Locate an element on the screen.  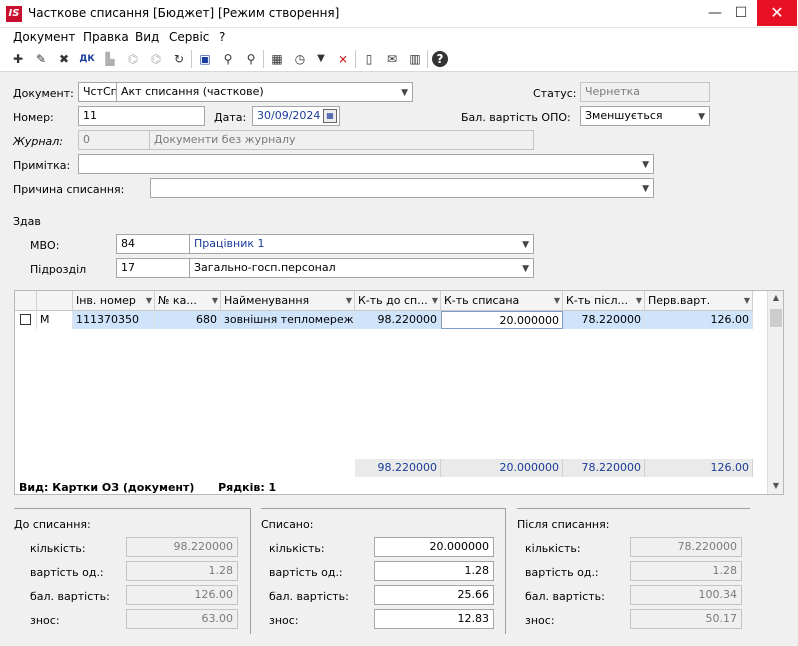
minimize-button: — is located at coordinates (715, 13).